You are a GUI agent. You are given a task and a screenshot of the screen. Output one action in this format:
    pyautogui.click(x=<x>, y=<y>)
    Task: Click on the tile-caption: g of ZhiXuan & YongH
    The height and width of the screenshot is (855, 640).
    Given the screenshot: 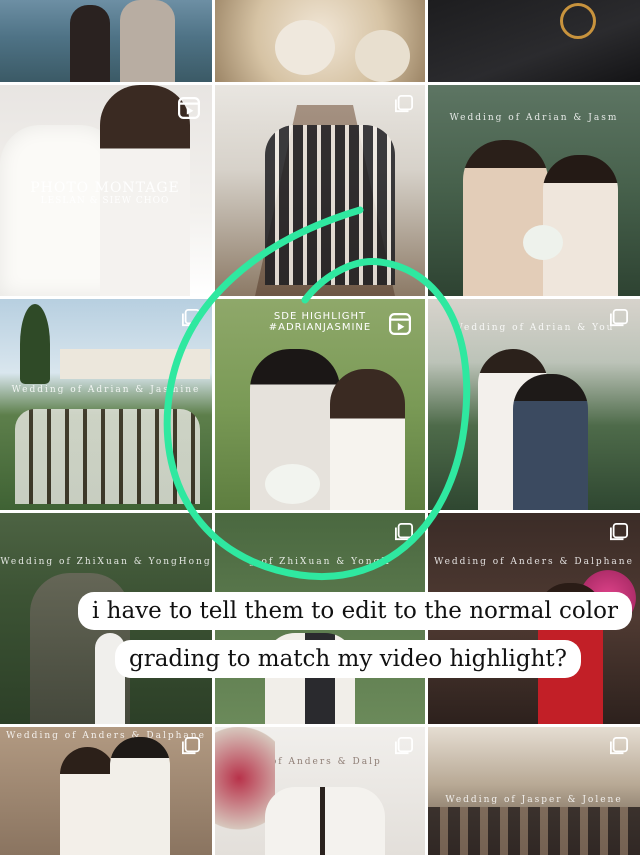 What is the action you would take?
    pyautogui.click(x=320, y=562)
    